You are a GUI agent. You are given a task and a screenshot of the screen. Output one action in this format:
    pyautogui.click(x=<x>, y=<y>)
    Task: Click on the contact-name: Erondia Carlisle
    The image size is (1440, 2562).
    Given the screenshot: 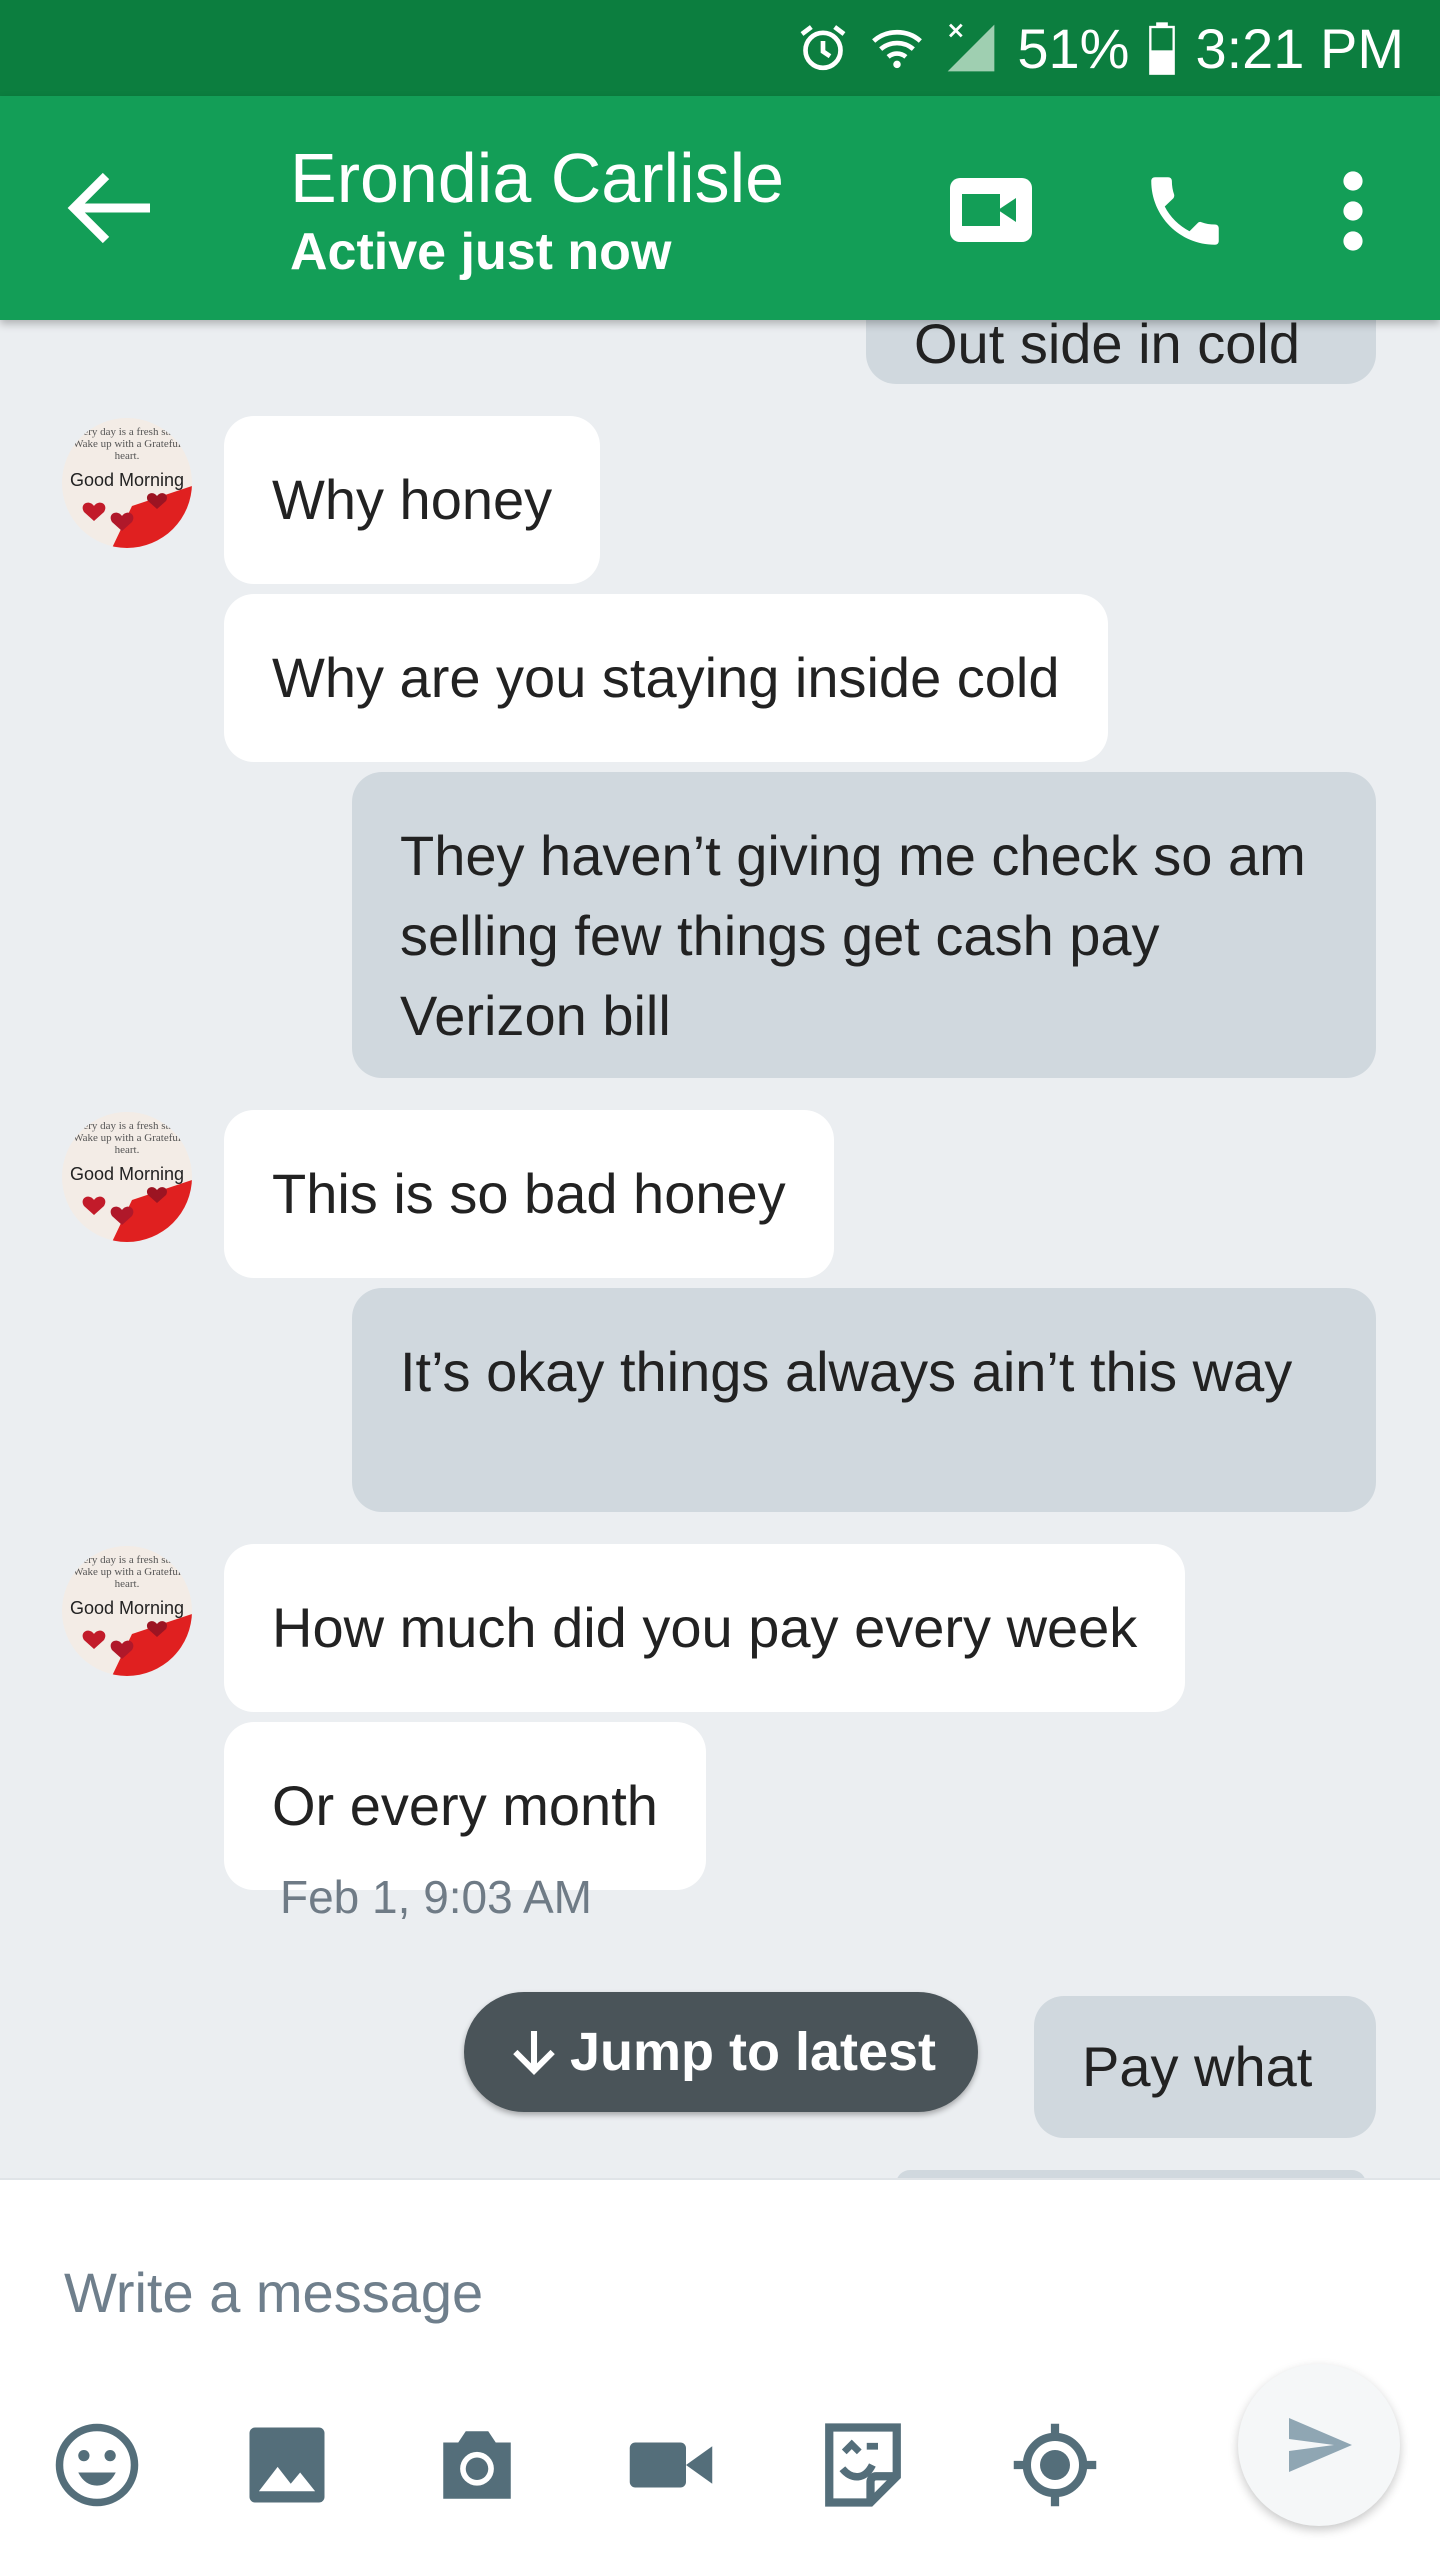 What is the action you would take?
    pyautogui.click(x=537, y=178)
    